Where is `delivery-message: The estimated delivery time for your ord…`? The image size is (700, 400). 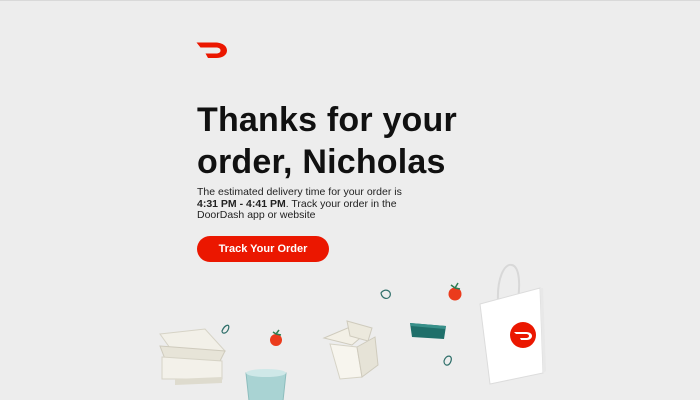 delivery-message: The estimated delivery time for your ord… is located at coordinates (304, 204).